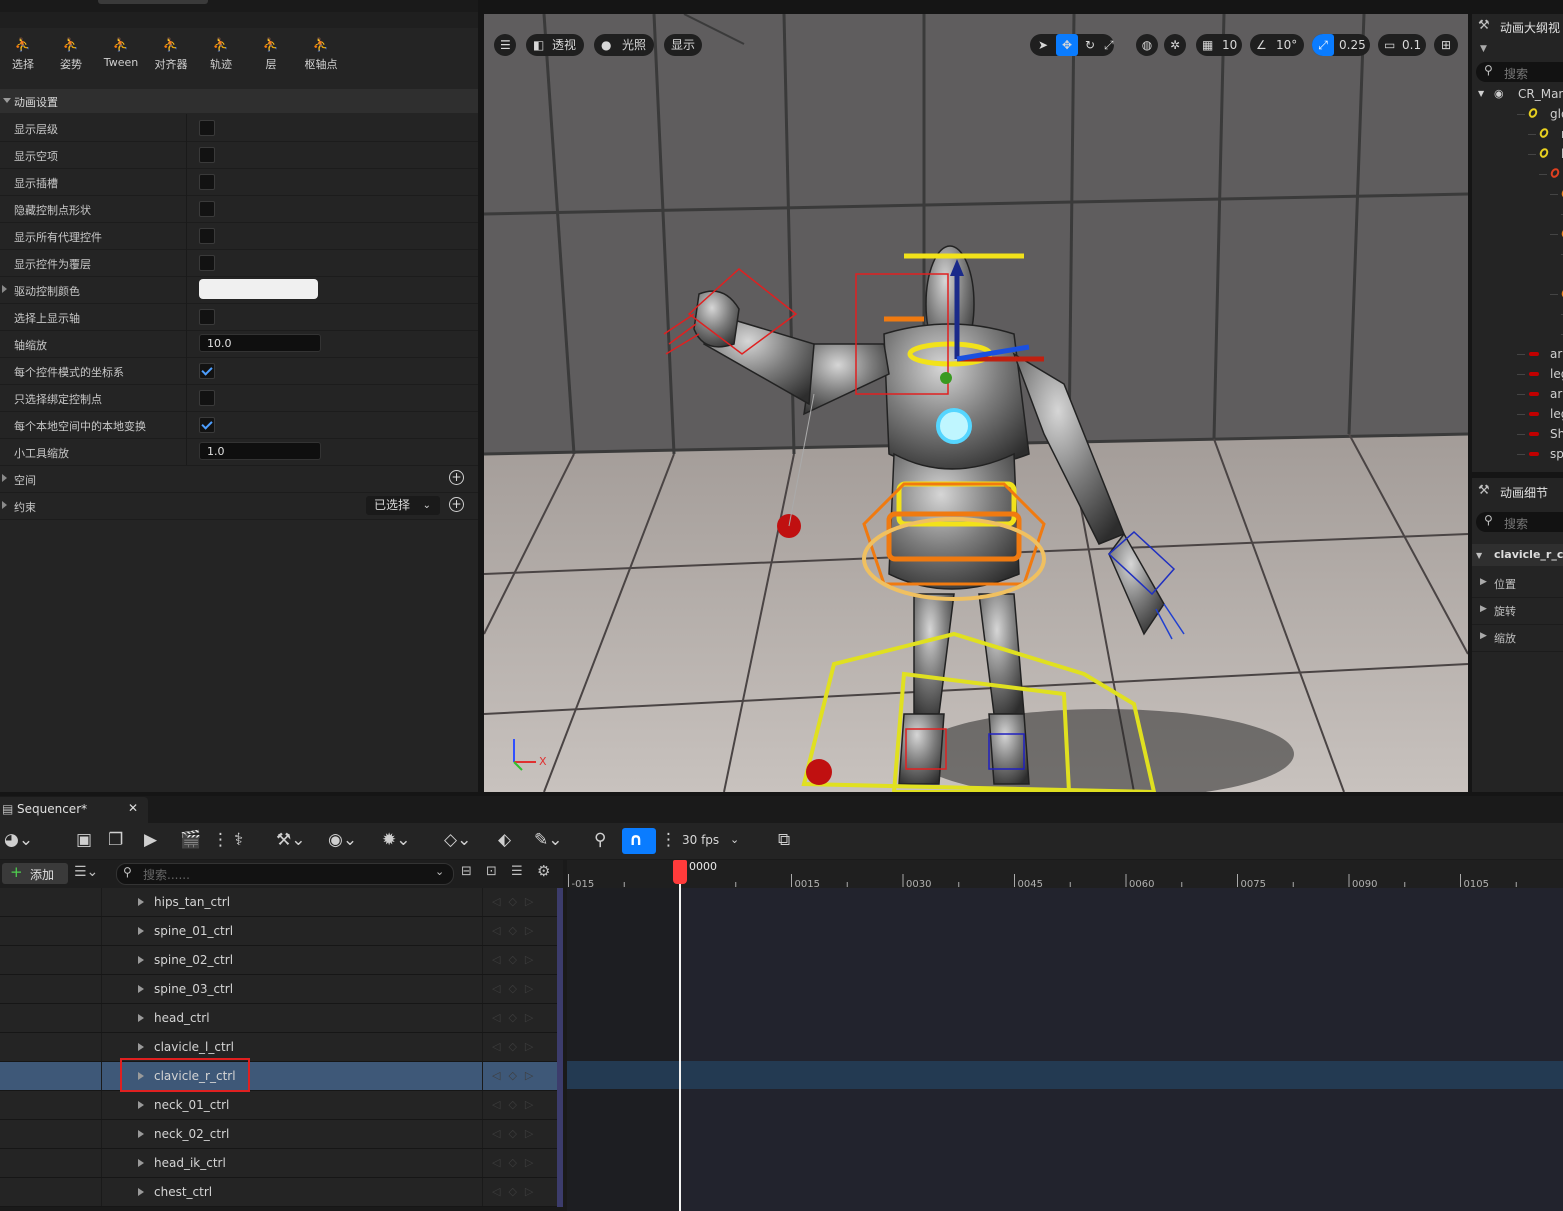  What do you see at coordinates (23, 55) in the screenshot?
I see `mode-select-button: ⛹ 选择` at bounding box center [23, 55].